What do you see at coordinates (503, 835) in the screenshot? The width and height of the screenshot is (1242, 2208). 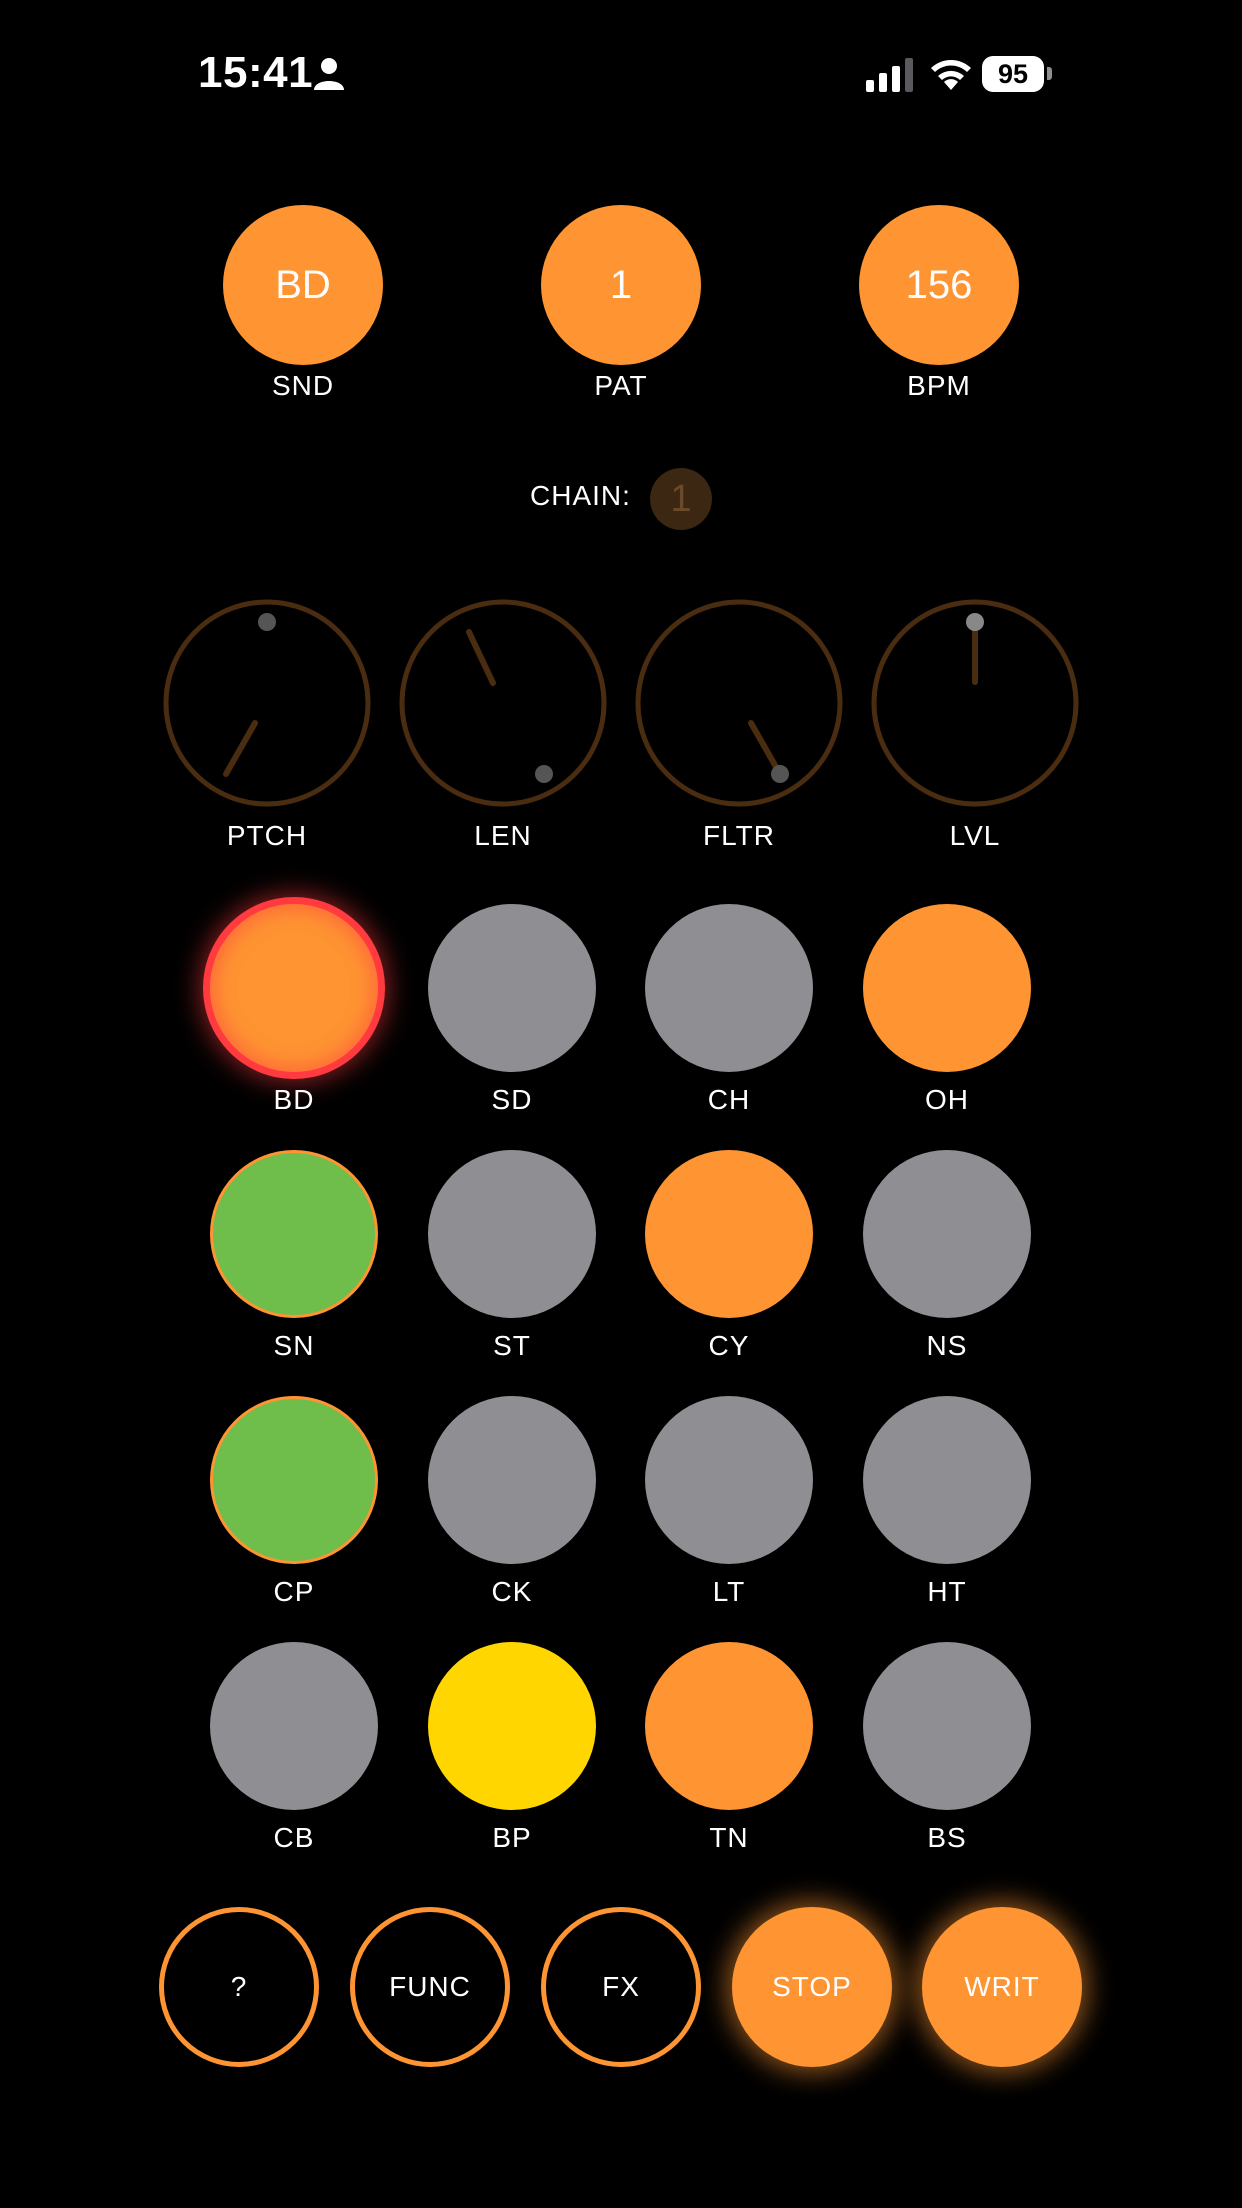 I see `length-knob-label: LEN` at bounding box center [503, 835].